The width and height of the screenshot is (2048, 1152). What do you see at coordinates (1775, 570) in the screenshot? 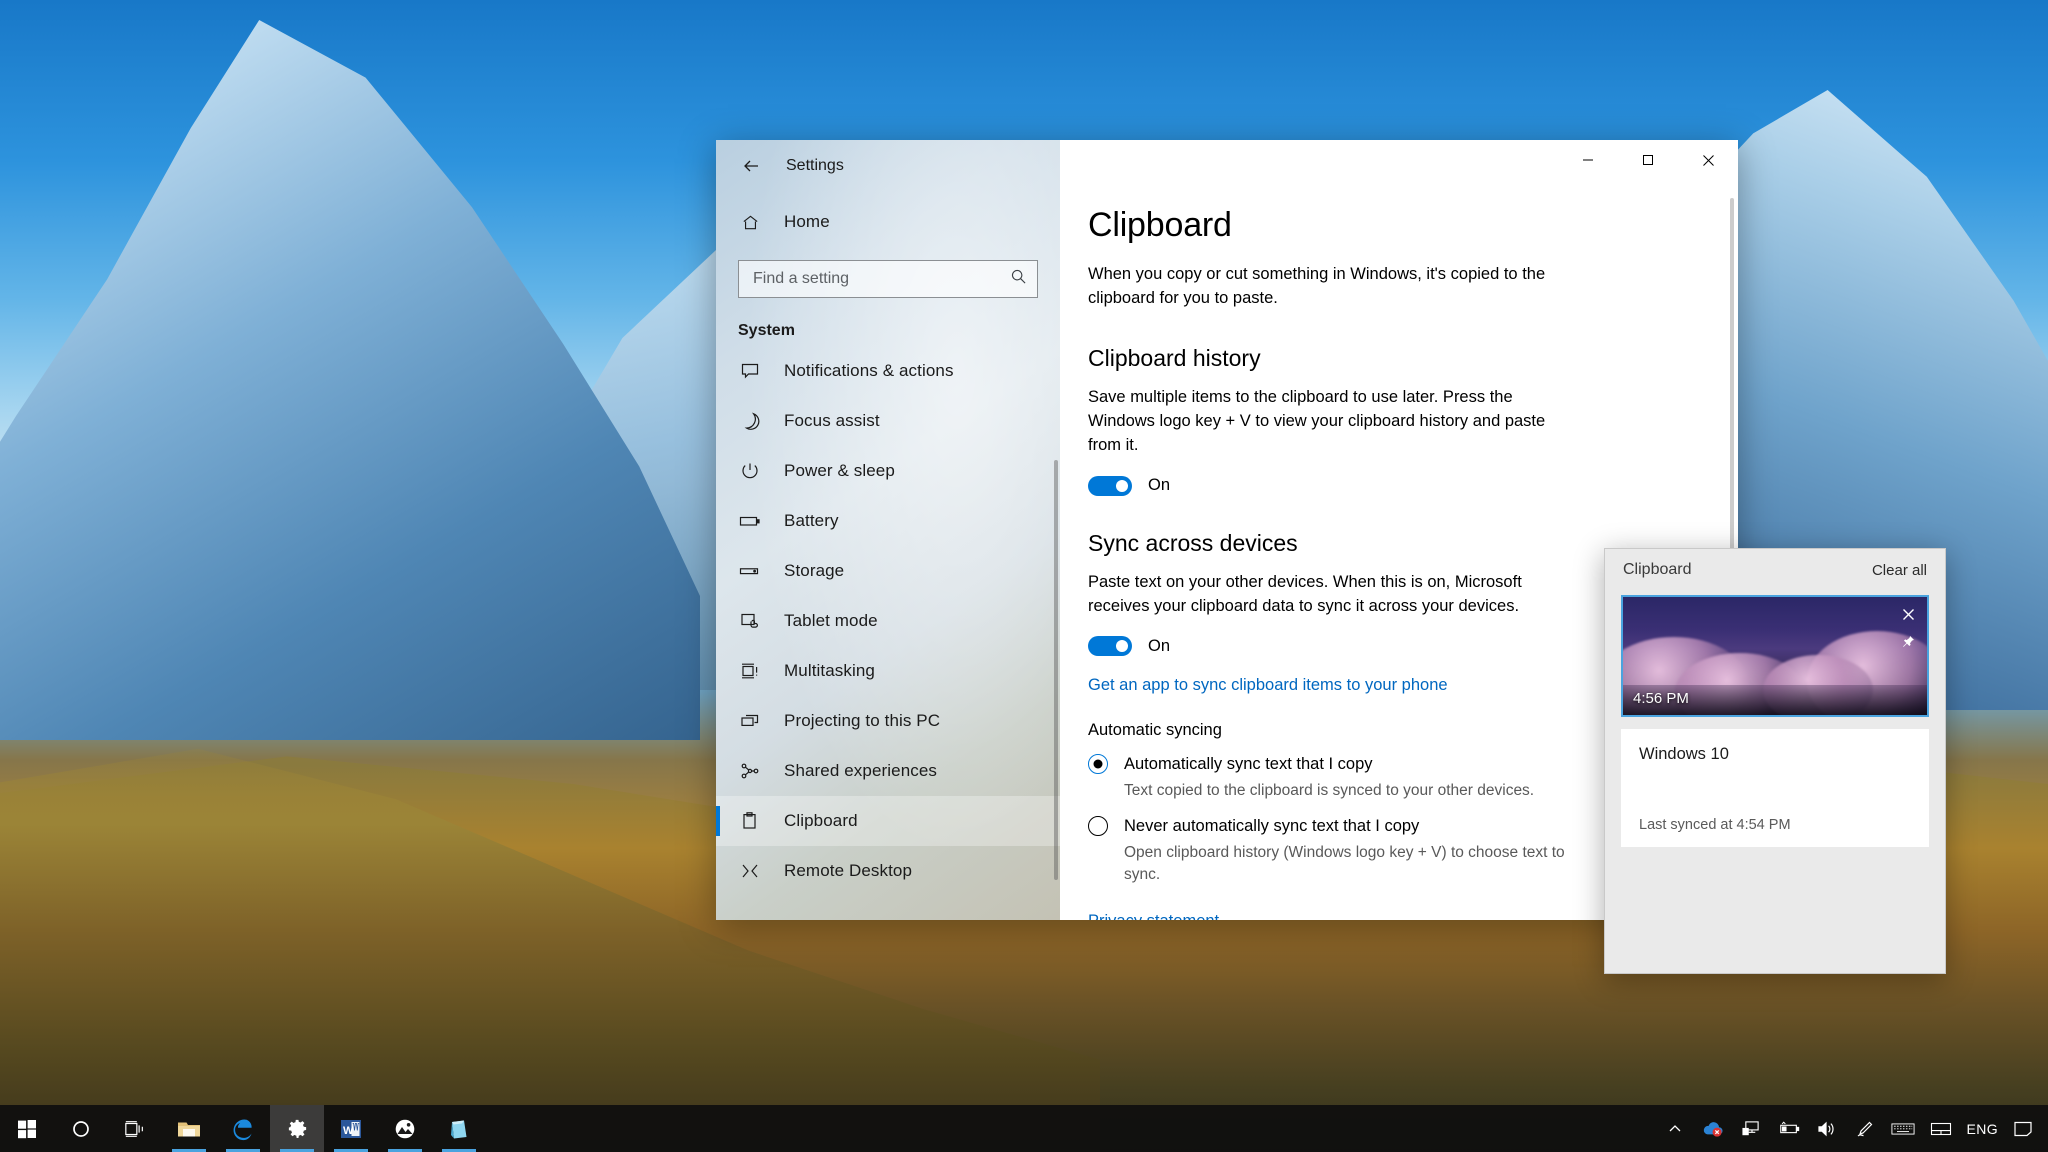
I see `clipboard-flyout-header: Clipboard Clear all` at bounding box center [1775, 570].